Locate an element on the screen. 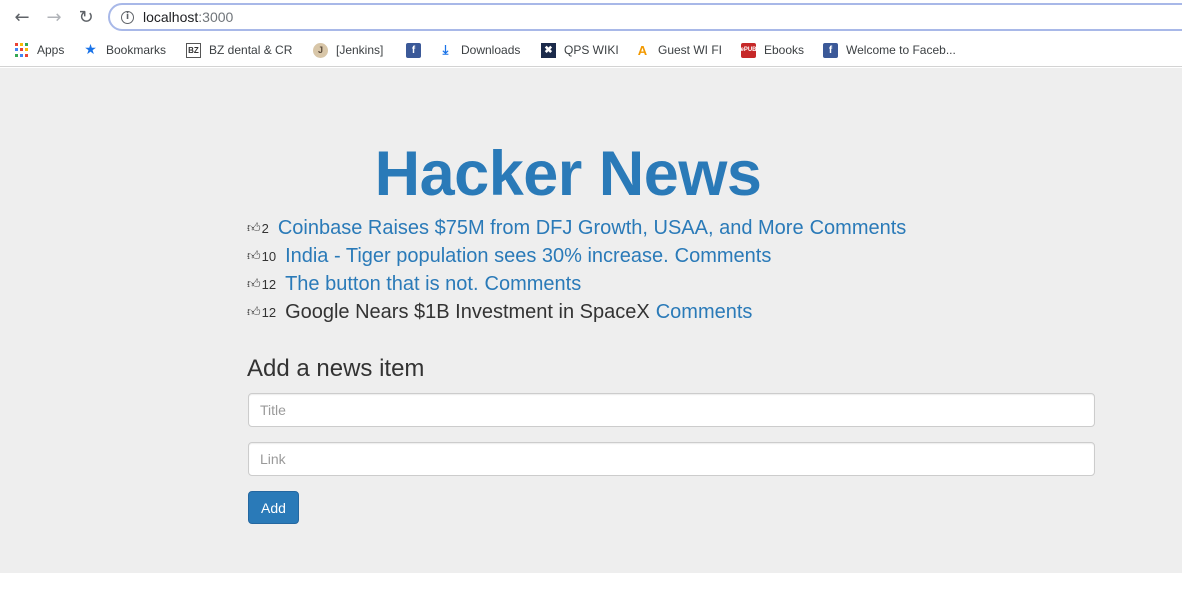 The image size is (1182, 607). upvote-button: 👍︎ 2 is located at coordinates (258, 228).